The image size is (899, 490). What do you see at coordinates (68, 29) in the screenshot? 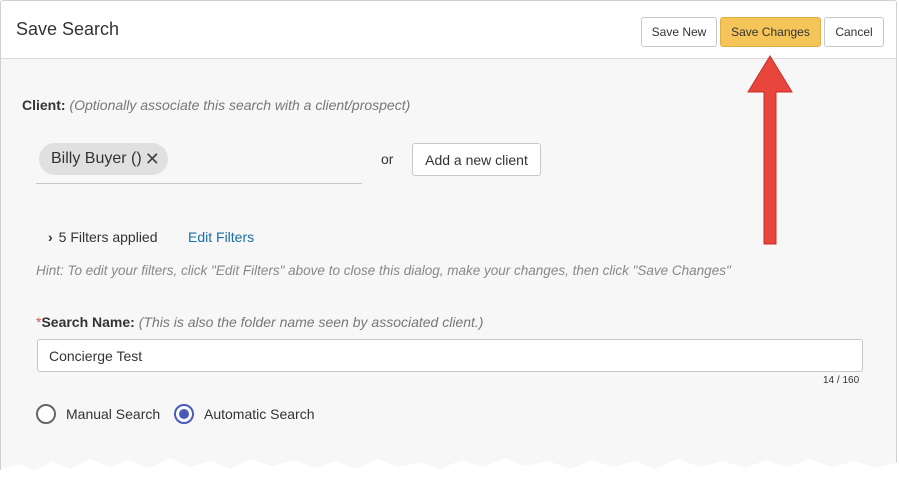
I see `dialog-title: Save Search` at bounding box center [68, 29].